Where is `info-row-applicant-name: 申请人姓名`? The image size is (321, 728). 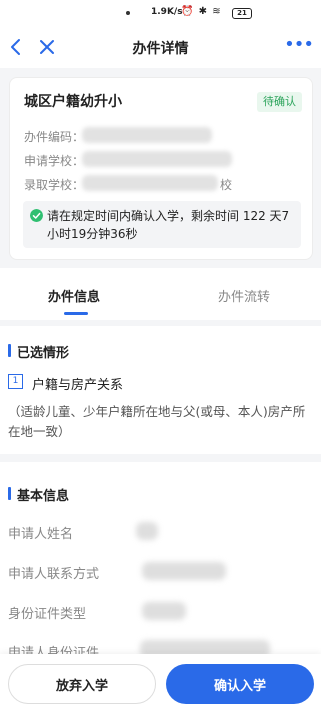 info-row-applicant-name: 申请人姓名 is located at coordinates (41, 534).